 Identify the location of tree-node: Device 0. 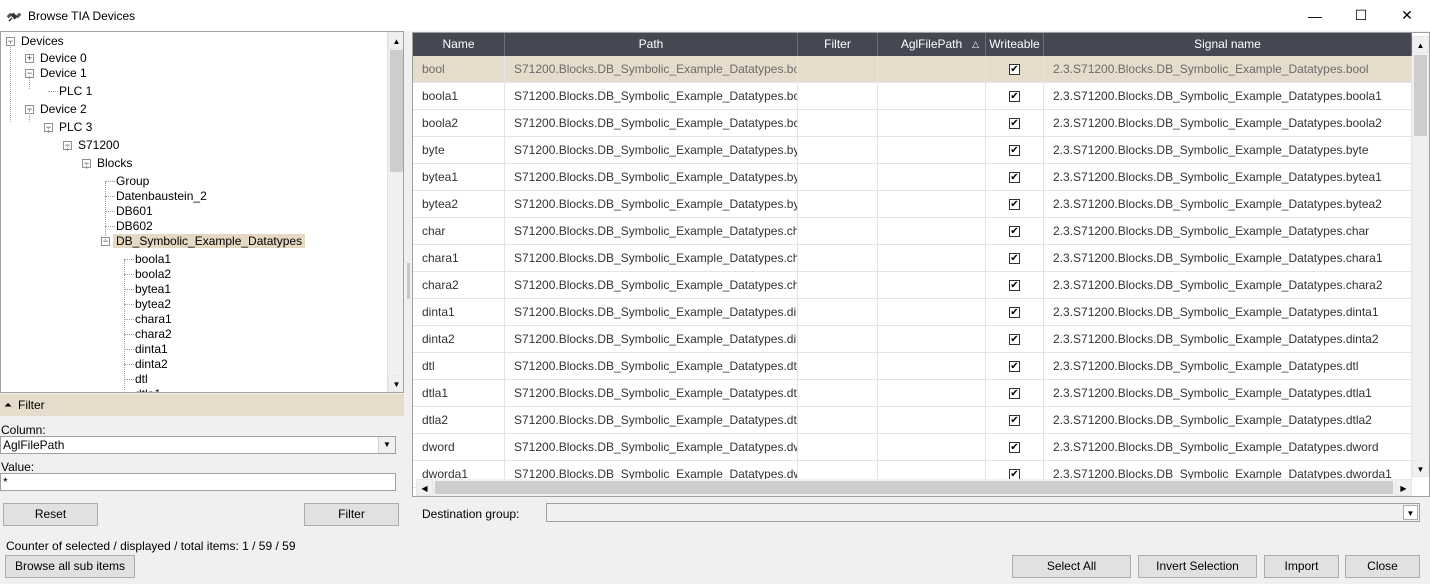
(63, 58).